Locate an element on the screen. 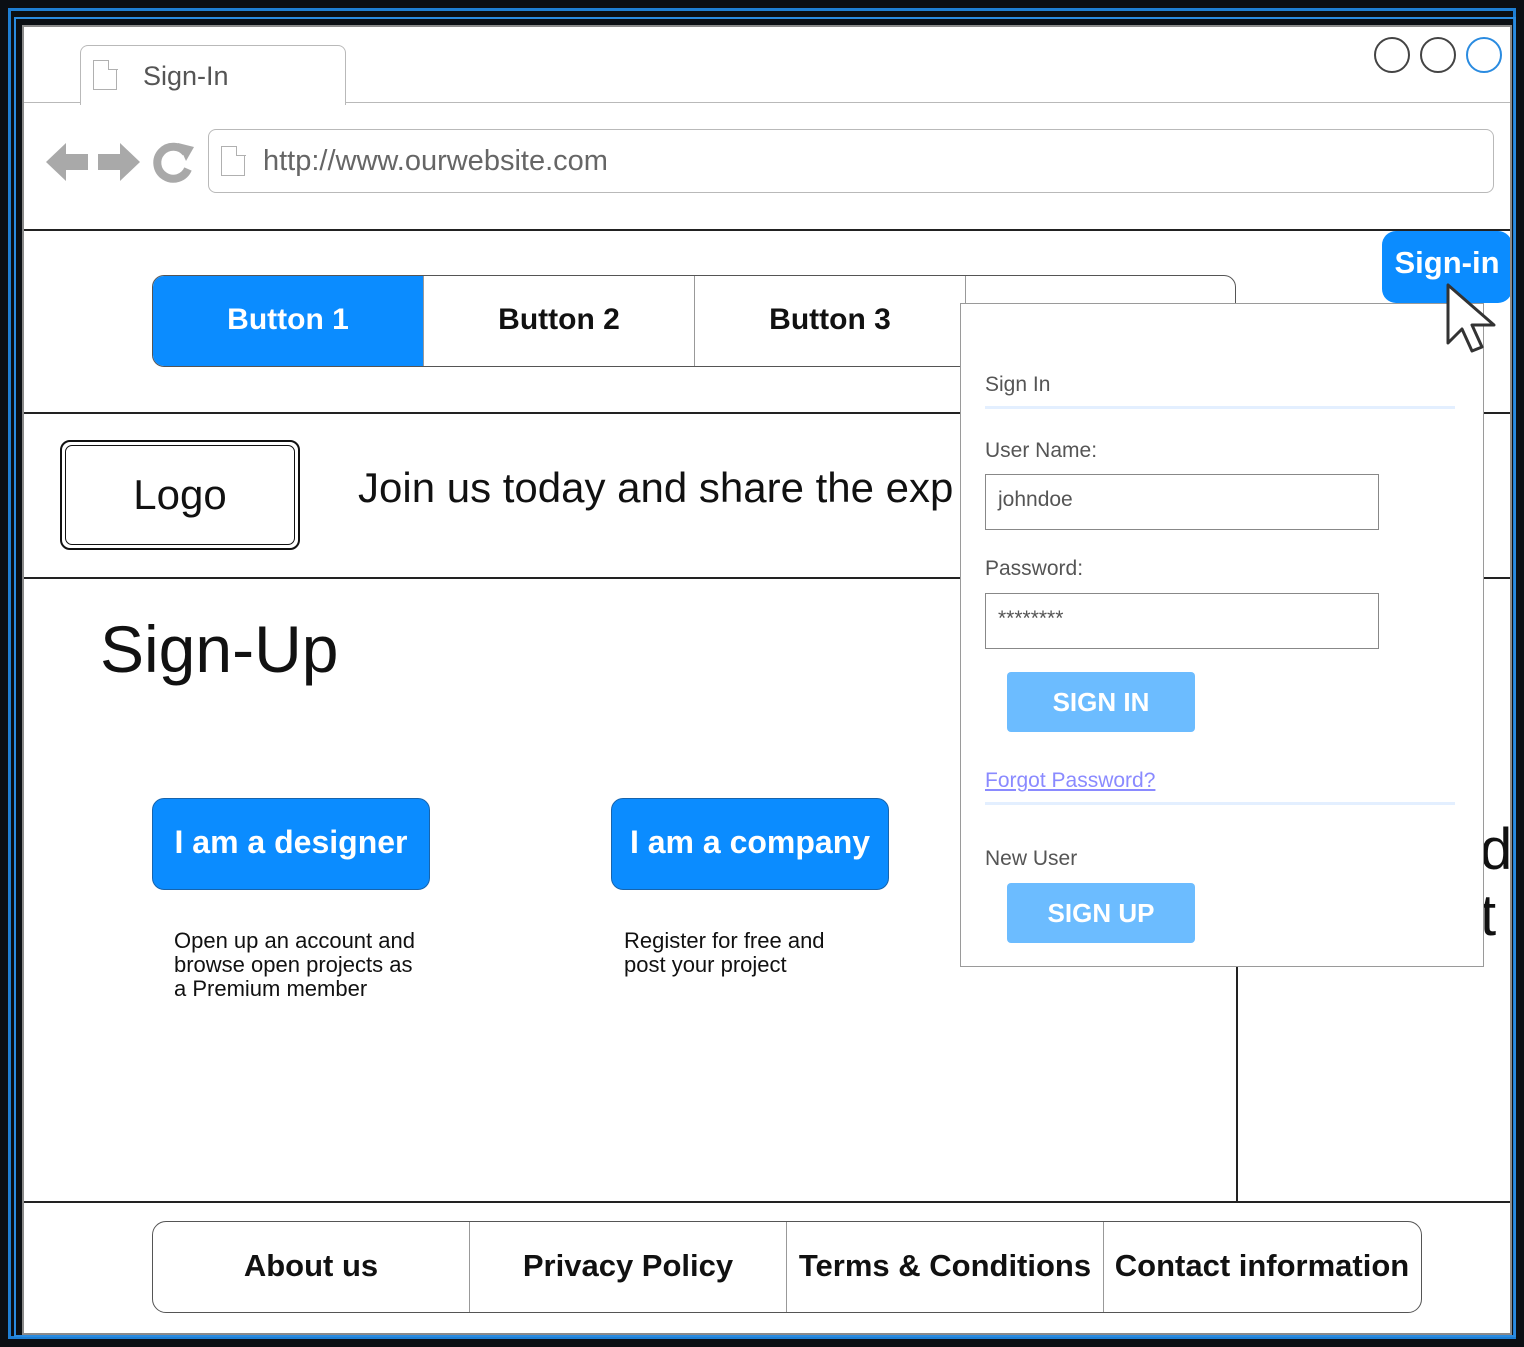 The height and width of the screenshot is (1347, 1524). browser-tab: Sign-In is located at coordinates (213, 75).